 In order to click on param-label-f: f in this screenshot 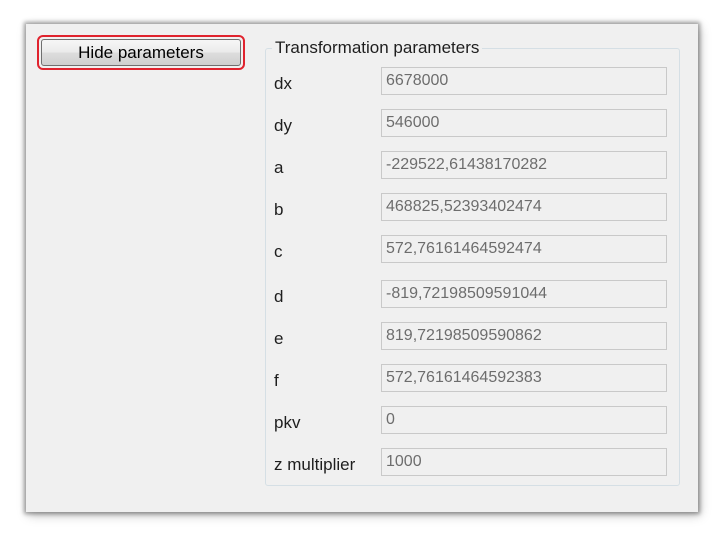, I will do `click(276, 380)`.